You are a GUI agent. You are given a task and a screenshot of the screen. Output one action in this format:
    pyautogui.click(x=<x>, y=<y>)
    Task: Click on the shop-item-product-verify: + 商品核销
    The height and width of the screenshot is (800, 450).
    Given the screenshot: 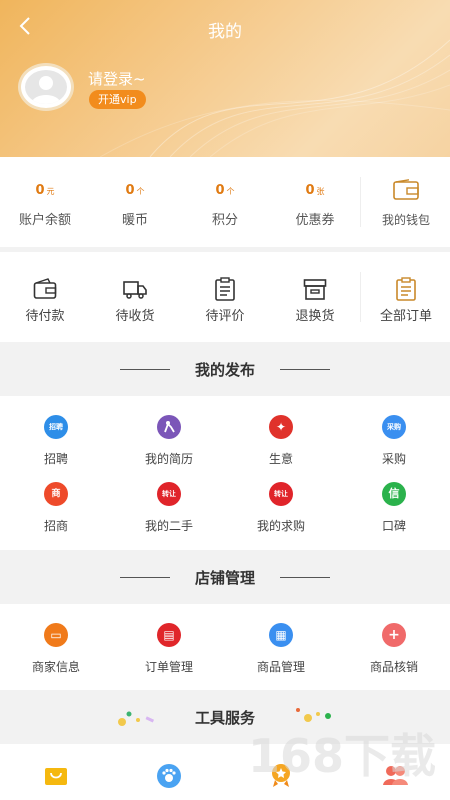 What is the action you would take?
    pyautogui.click(x=394, y=639)
    